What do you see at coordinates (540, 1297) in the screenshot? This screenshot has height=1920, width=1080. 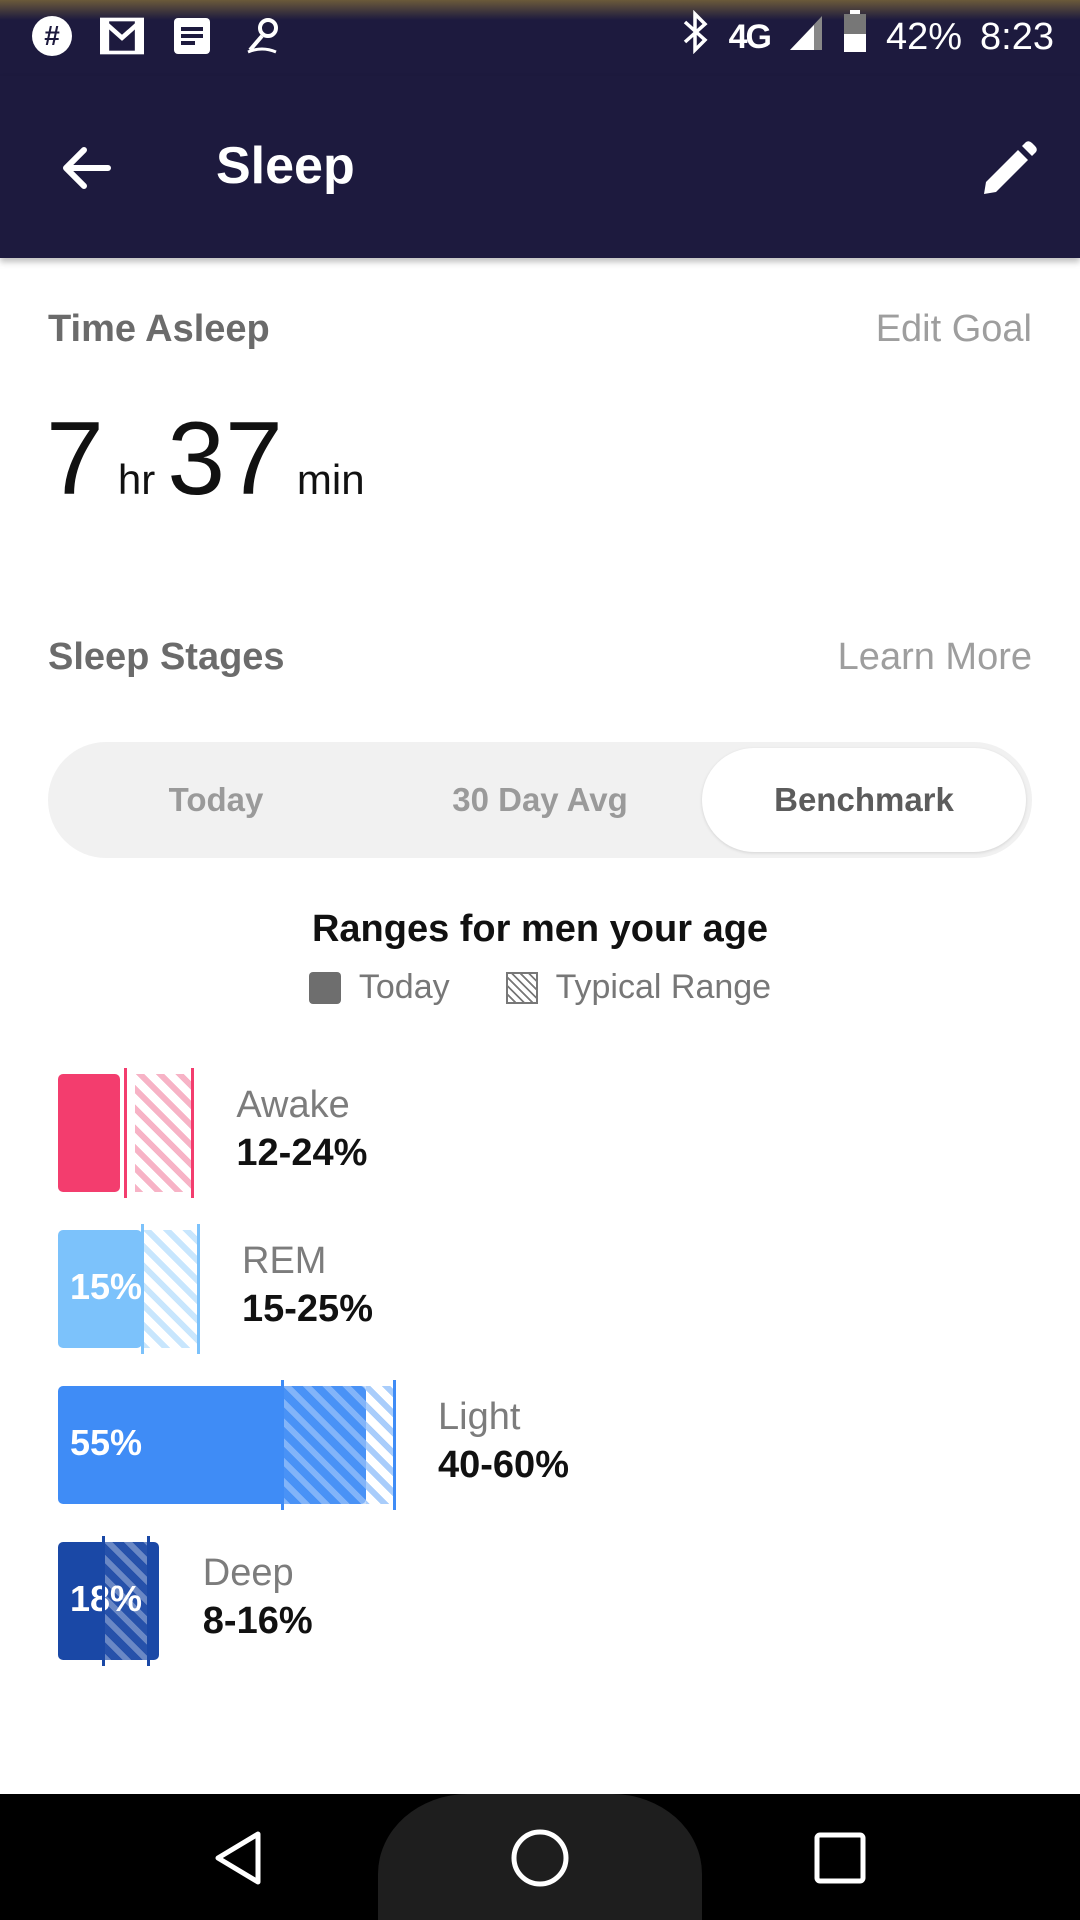 I see `stage-row-rem: 15% REM 15-25%` at bounding box center [540, 1297].